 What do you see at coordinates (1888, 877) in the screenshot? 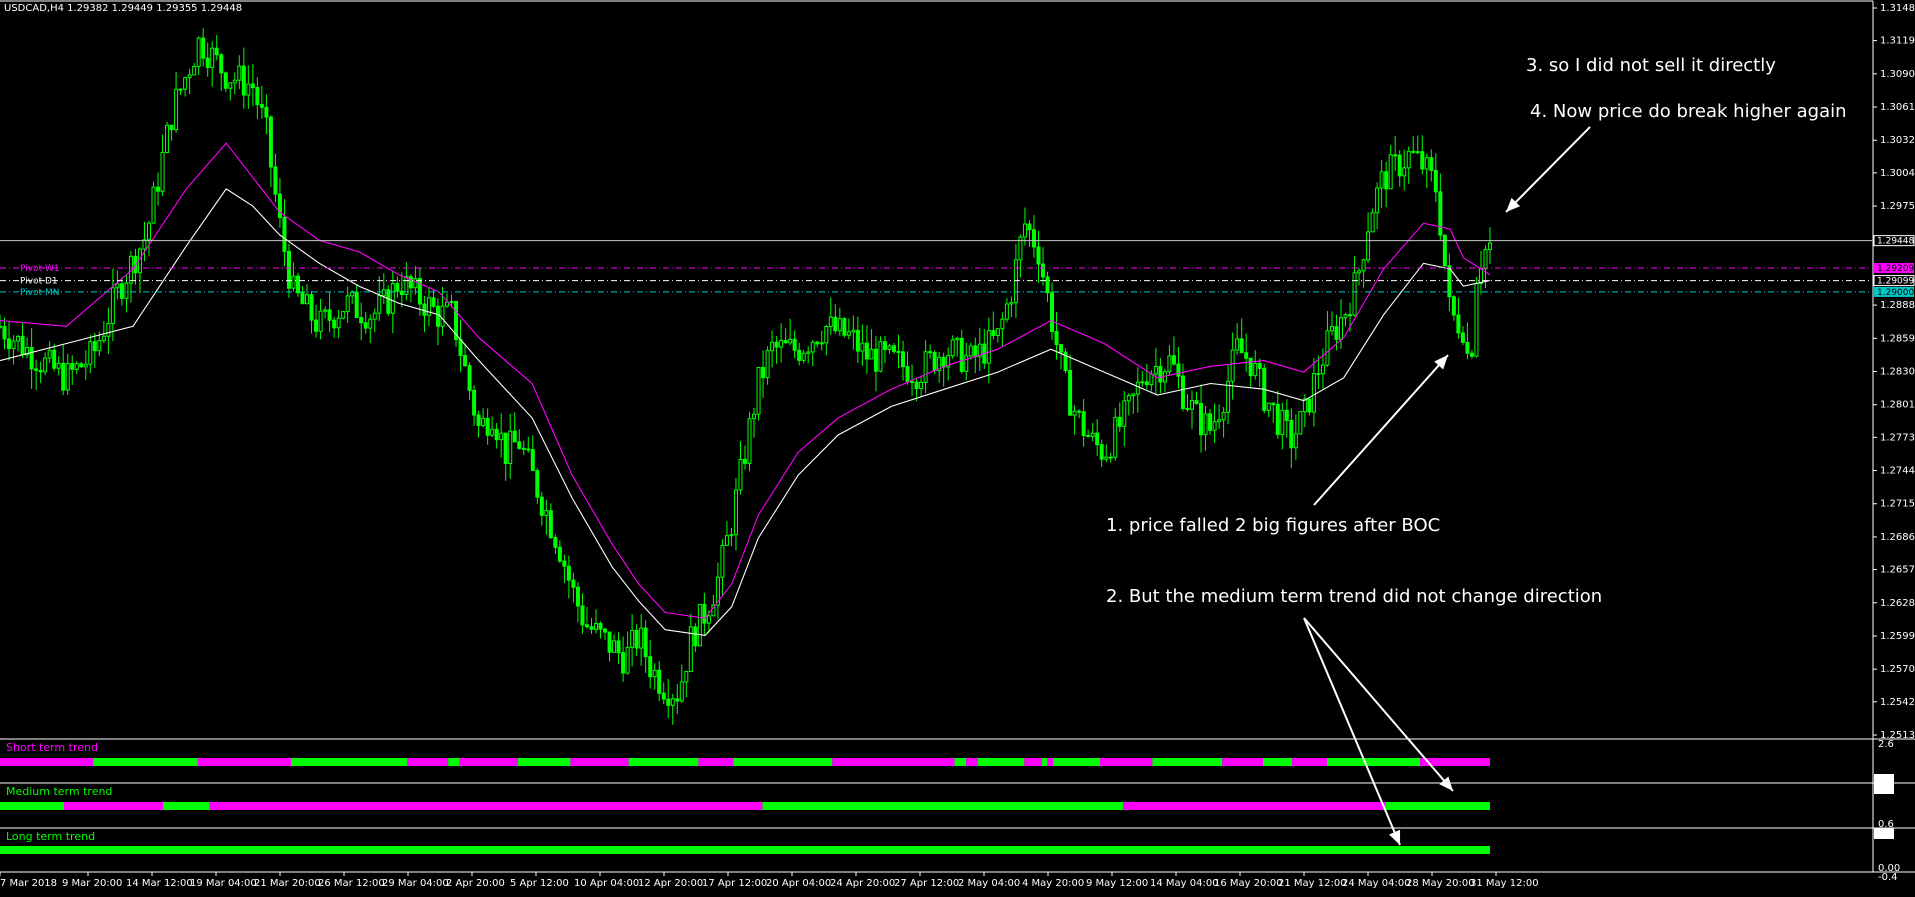
I see `trend-ylabel: -0.4` at bounding box center [1888, 877].